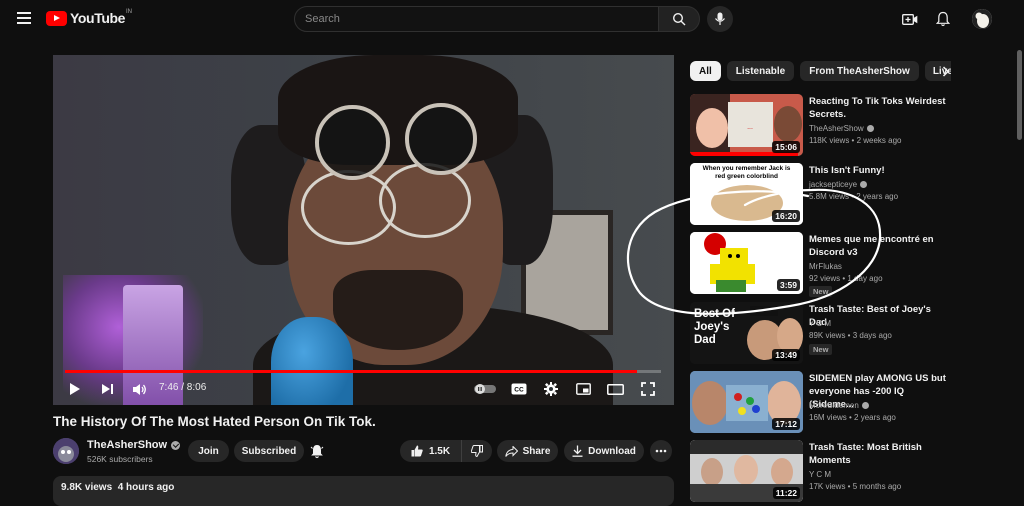  Describe the element at coordinates (705, 71) in the screenshot. I see `chip-all: All` at that location.